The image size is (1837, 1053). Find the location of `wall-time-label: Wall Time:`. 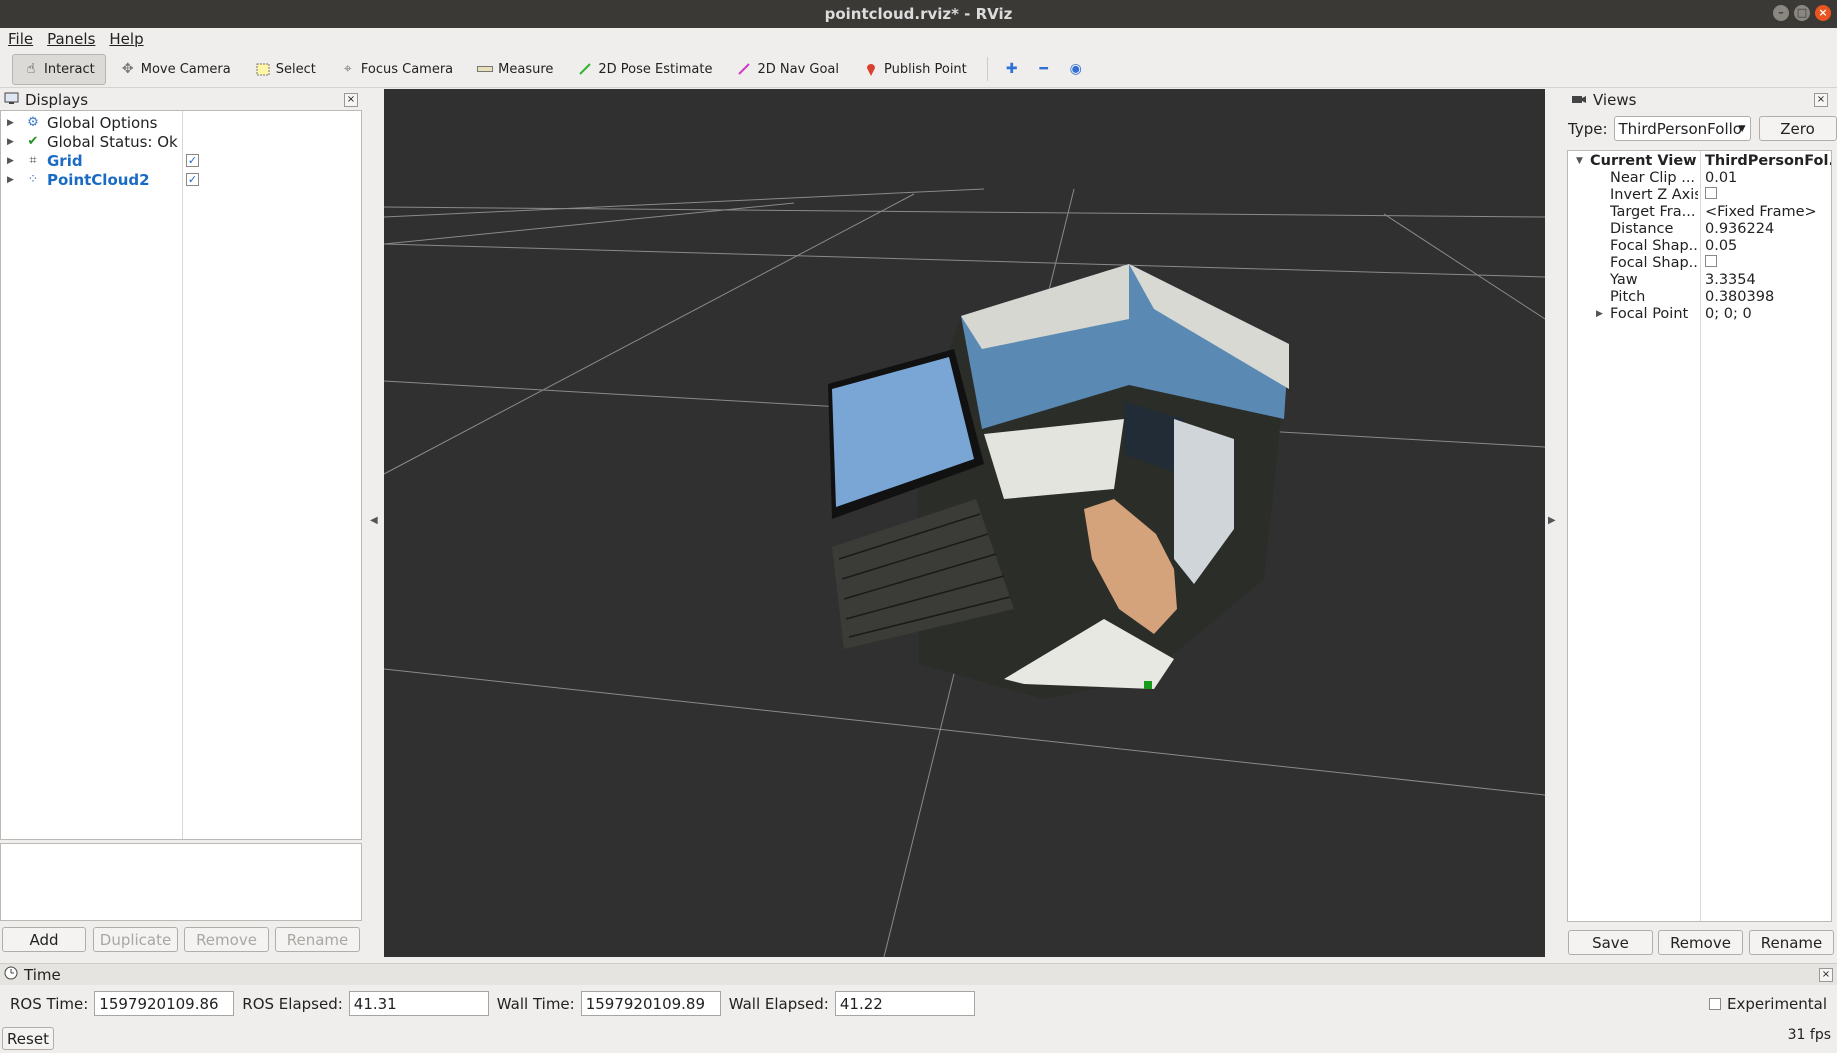

wall-time-label: Wall Time: is located at coordinates (535, 1003).